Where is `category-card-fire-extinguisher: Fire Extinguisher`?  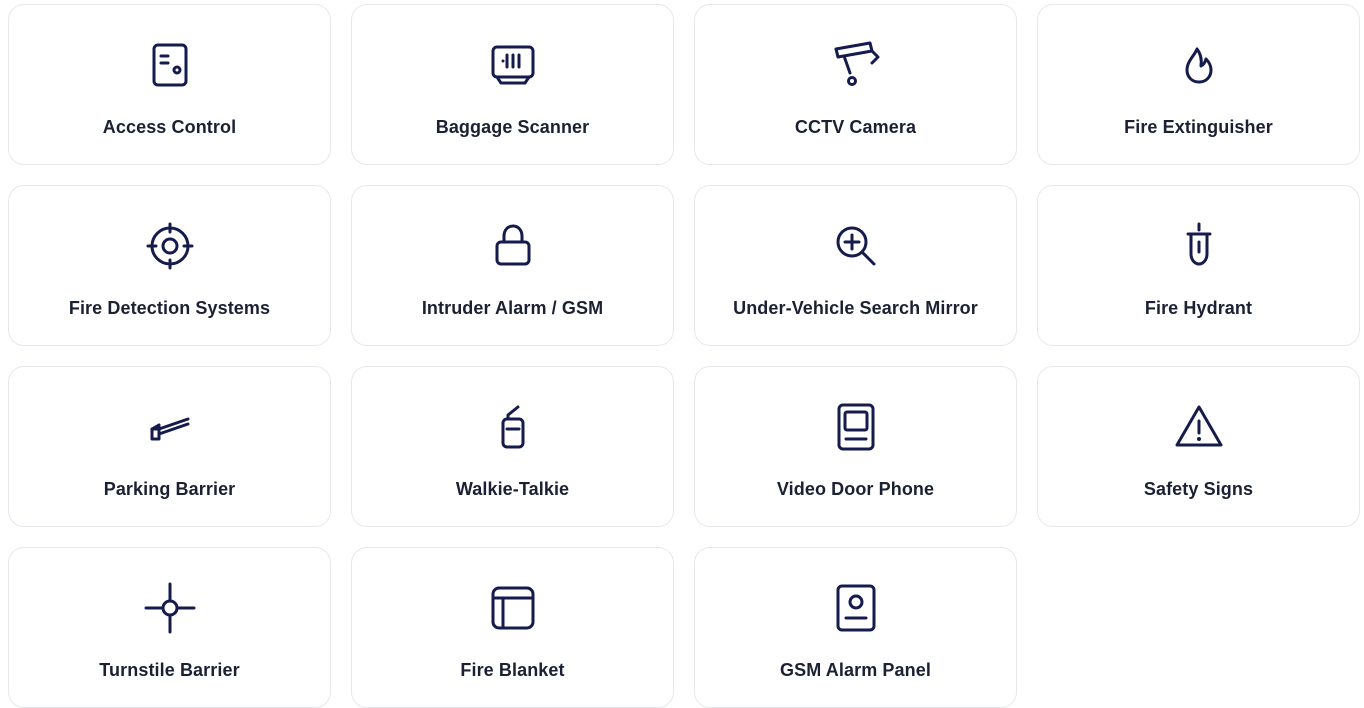
category-card-fire-extinguisher: Fire Extinguisher is located at coordinates (1198, 84).